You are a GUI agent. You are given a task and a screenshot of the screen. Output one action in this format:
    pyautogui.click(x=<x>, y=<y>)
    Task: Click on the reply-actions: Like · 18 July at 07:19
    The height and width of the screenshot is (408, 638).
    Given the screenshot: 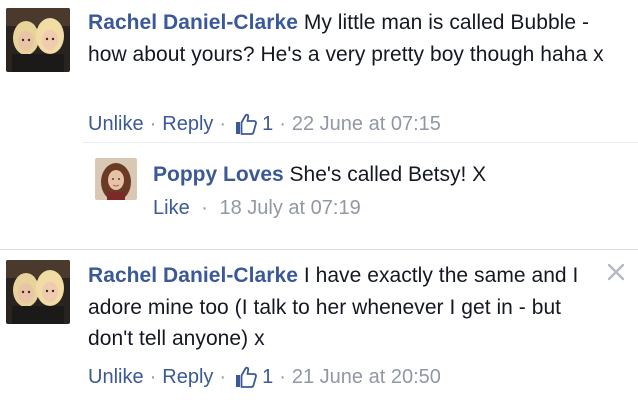 What is the action you would take?
    pyautogui.click(x=257, y=208)
    